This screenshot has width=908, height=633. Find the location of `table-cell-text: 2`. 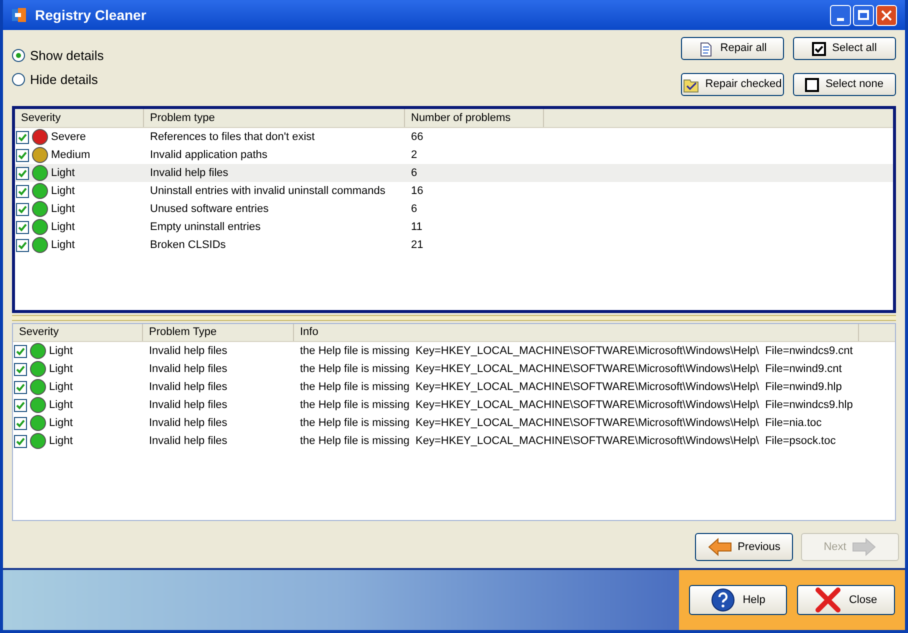

table-cell-text: 2 is located at coordinates (414, 155).